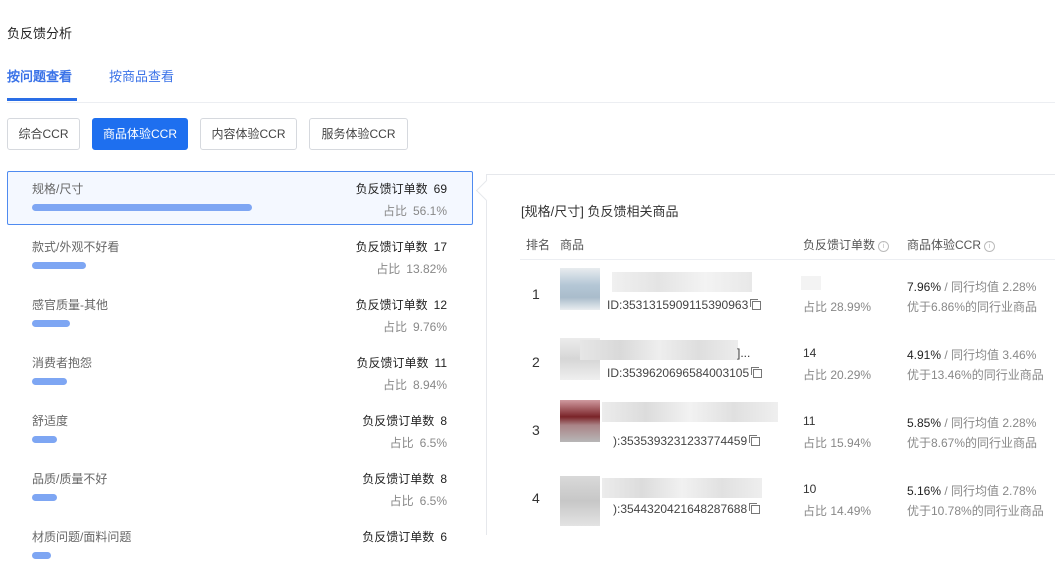 The image size is (1055, 577). What do you see at coordinates (141, 75) in the screenshot?
I see `tab-by-product: 按商品查看` at bounding box center [141, 75].